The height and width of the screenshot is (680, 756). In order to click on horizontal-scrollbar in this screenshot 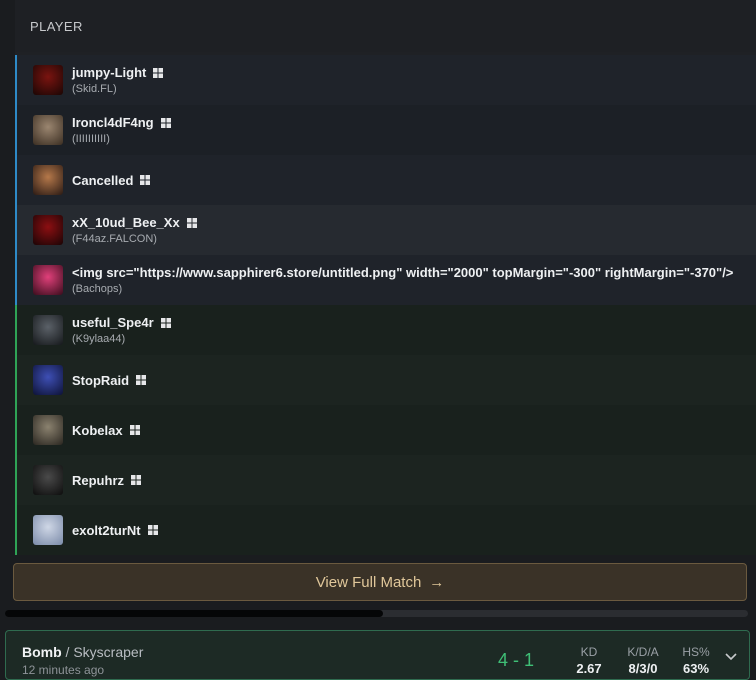, I will do `click(376, 613)`.